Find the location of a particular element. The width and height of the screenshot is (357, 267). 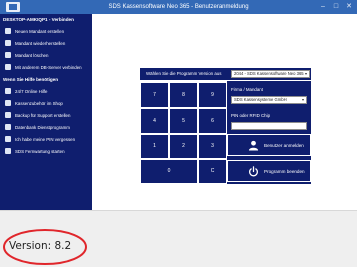

sidebar-item-label: Backup für Support erstellen is located at coordinates (43, 115).